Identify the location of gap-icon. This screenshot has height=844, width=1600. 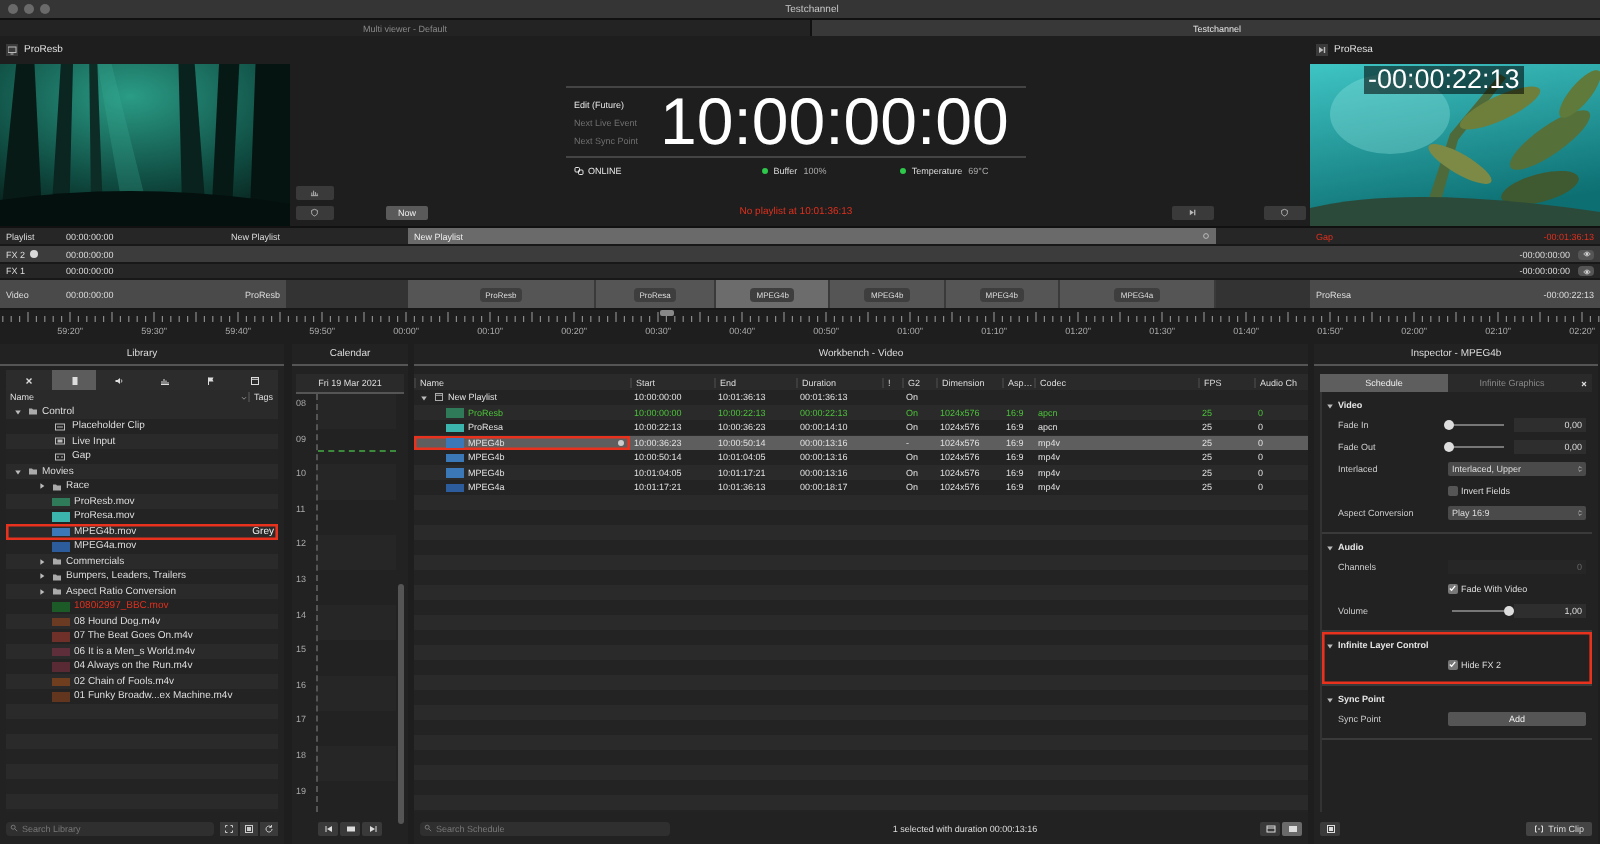
(60, 456).